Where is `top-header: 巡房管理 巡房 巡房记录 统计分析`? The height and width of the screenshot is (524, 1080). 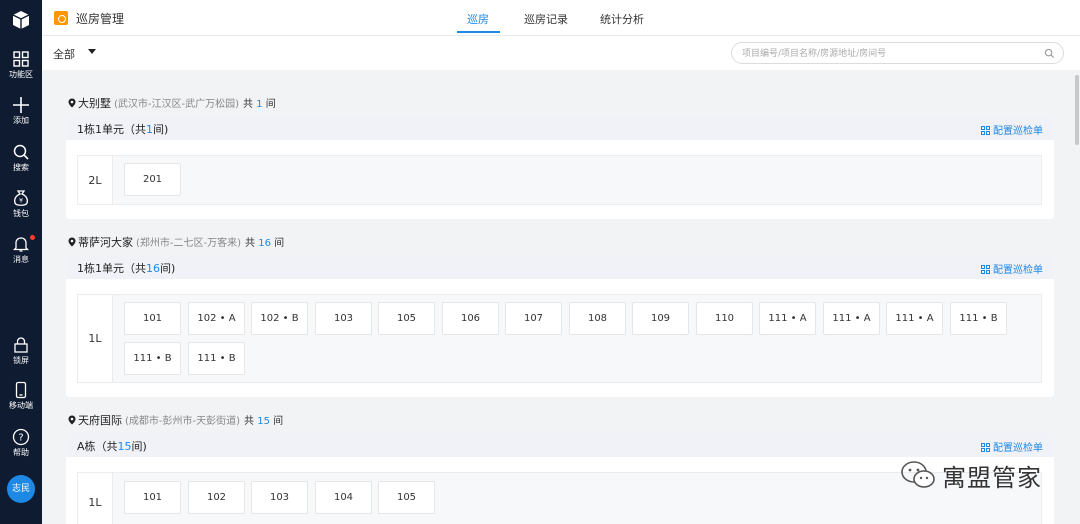
top-header: 巡房管理 巡房 巡房记录 统计分析 is located at coordinates (561, 18).